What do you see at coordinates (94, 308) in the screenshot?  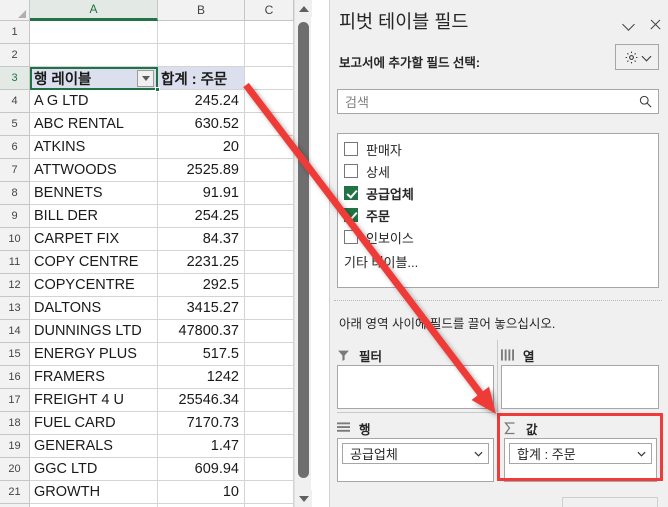 I see `cell-A13: DALTONS` at bounding box center [94, 308].